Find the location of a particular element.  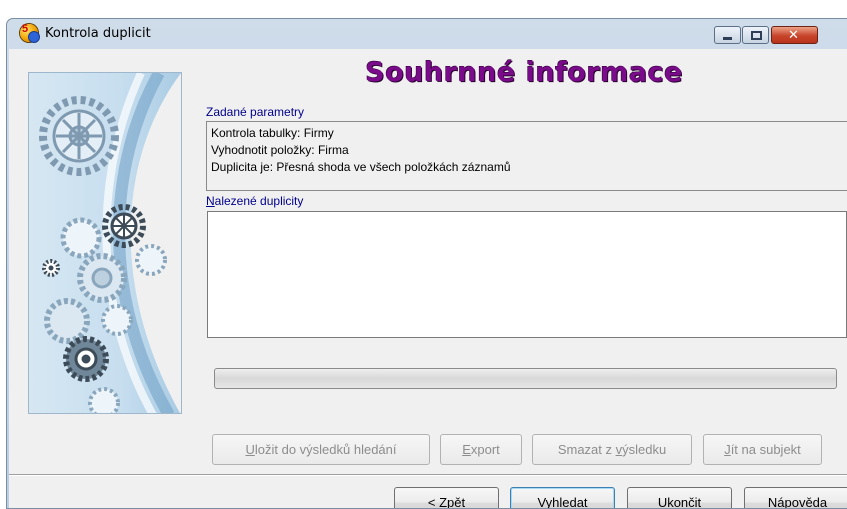

remove-from-result-button: Smazat z v ýsledku is located at coordinates (612, 449).